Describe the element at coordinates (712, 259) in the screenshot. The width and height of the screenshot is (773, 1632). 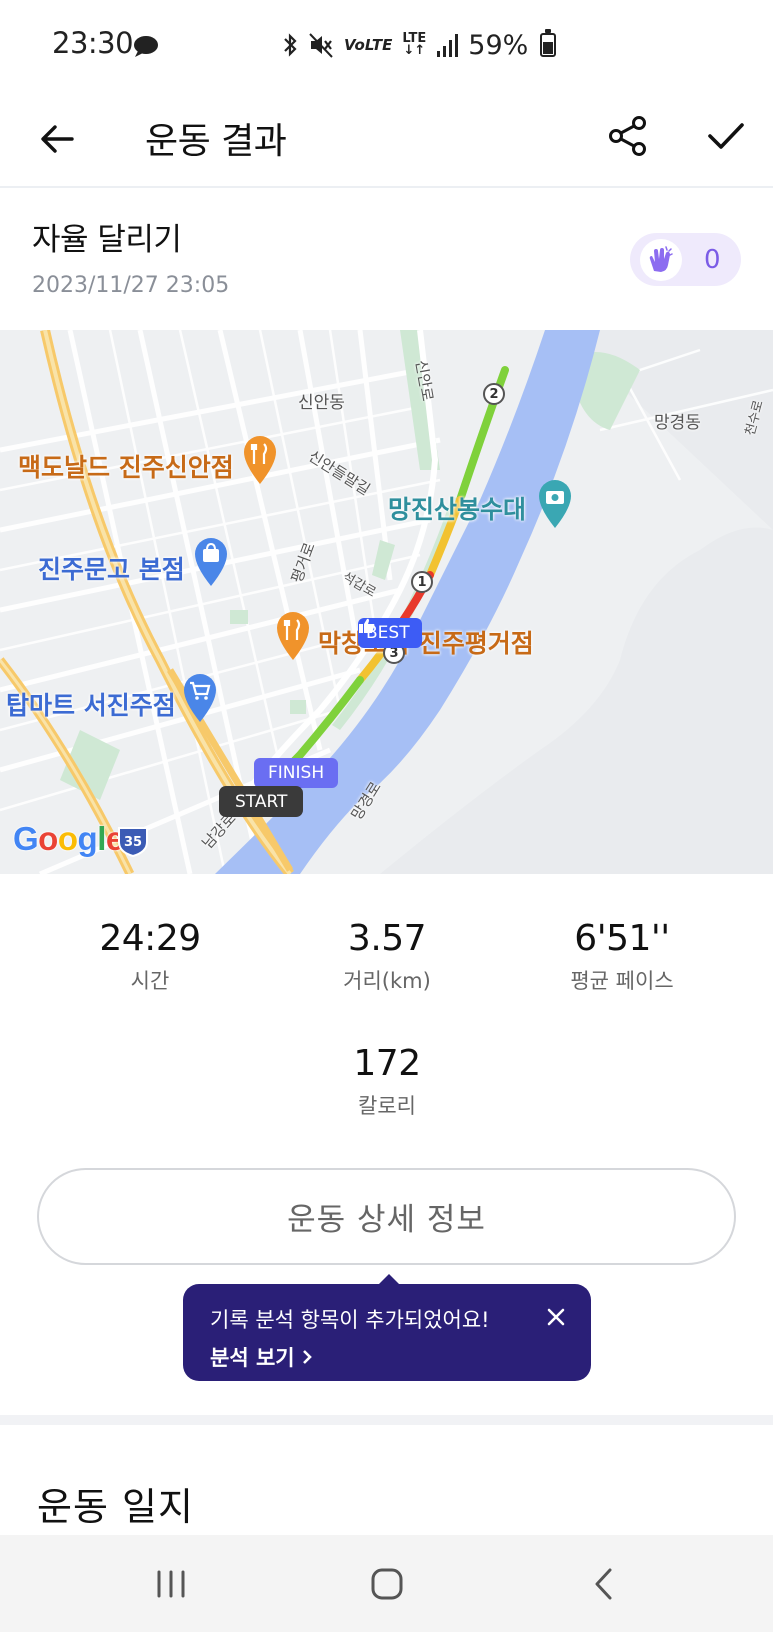
I see `clap-count: 0` at that location.